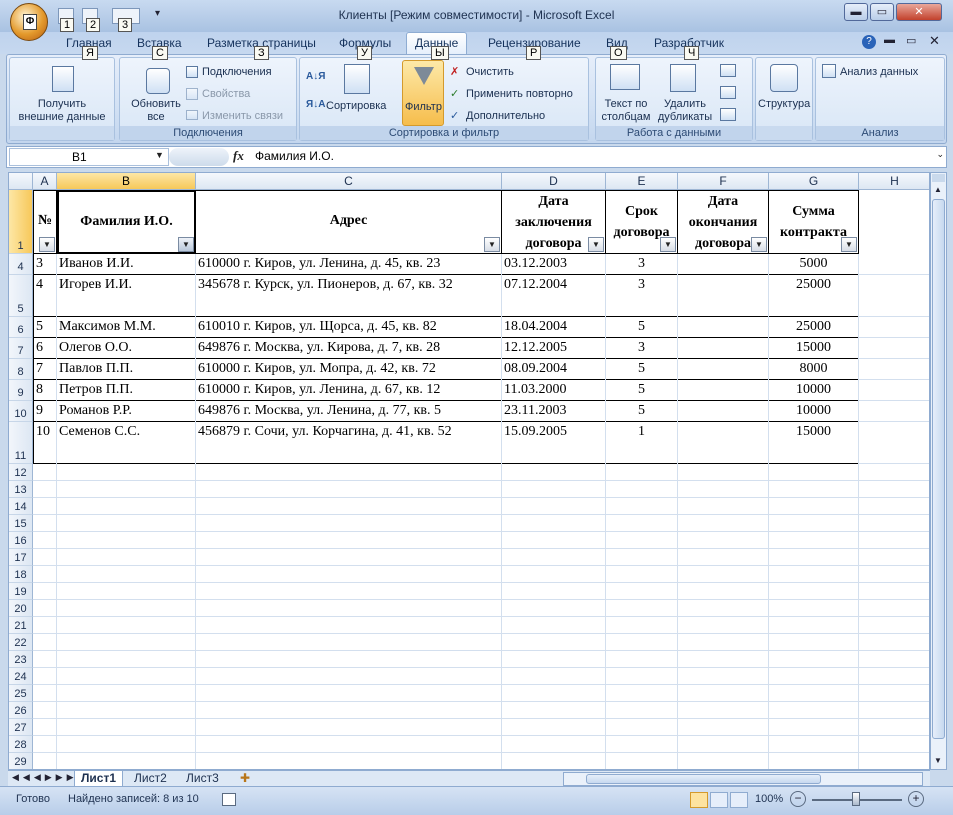  Describe the element at coordinates (349, 181) in the screenshot. I see `column-header-c: C` at that location.